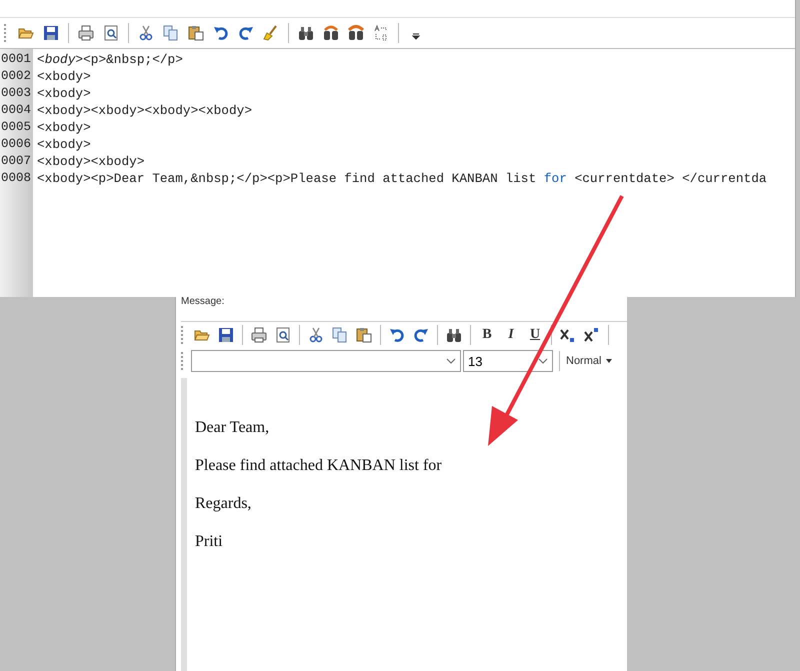 The width and height of the screenshot is (800, 671). Describe the element at coordinates (319, 465) in the screenshot. I see `message-paragraph: Please find attached KANBAN list for` at that location.